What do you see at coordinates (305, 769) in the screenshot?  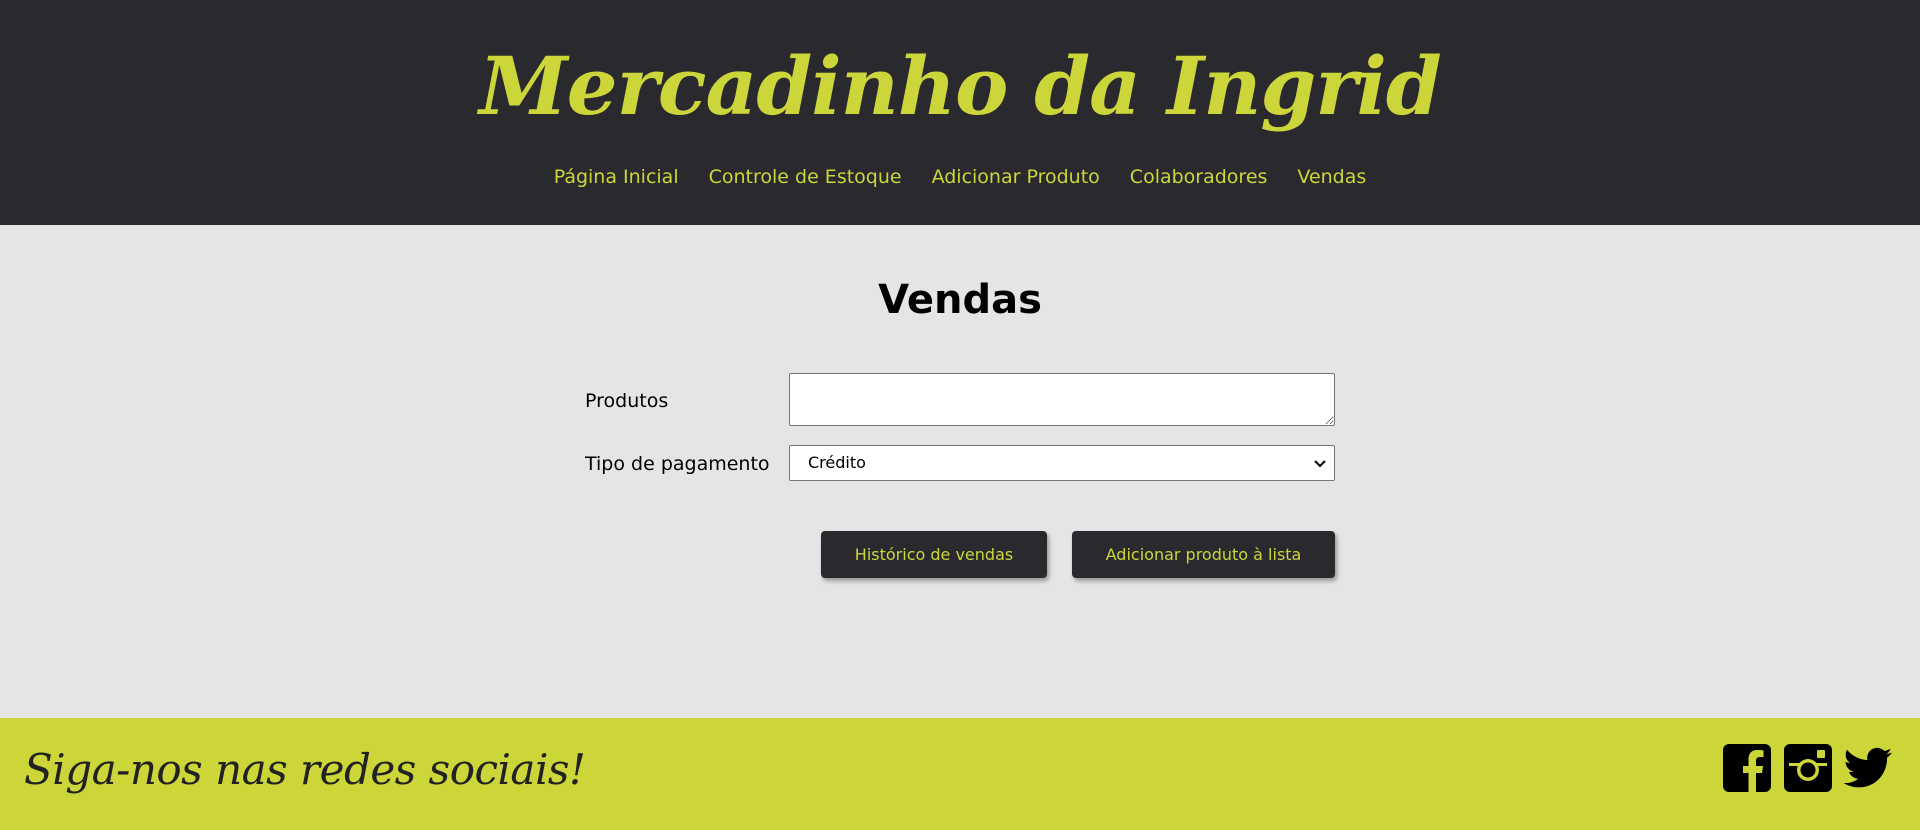 I see `footer-social-text: Siga-nos nas redes sociais!` at bounding box center [305, 769].